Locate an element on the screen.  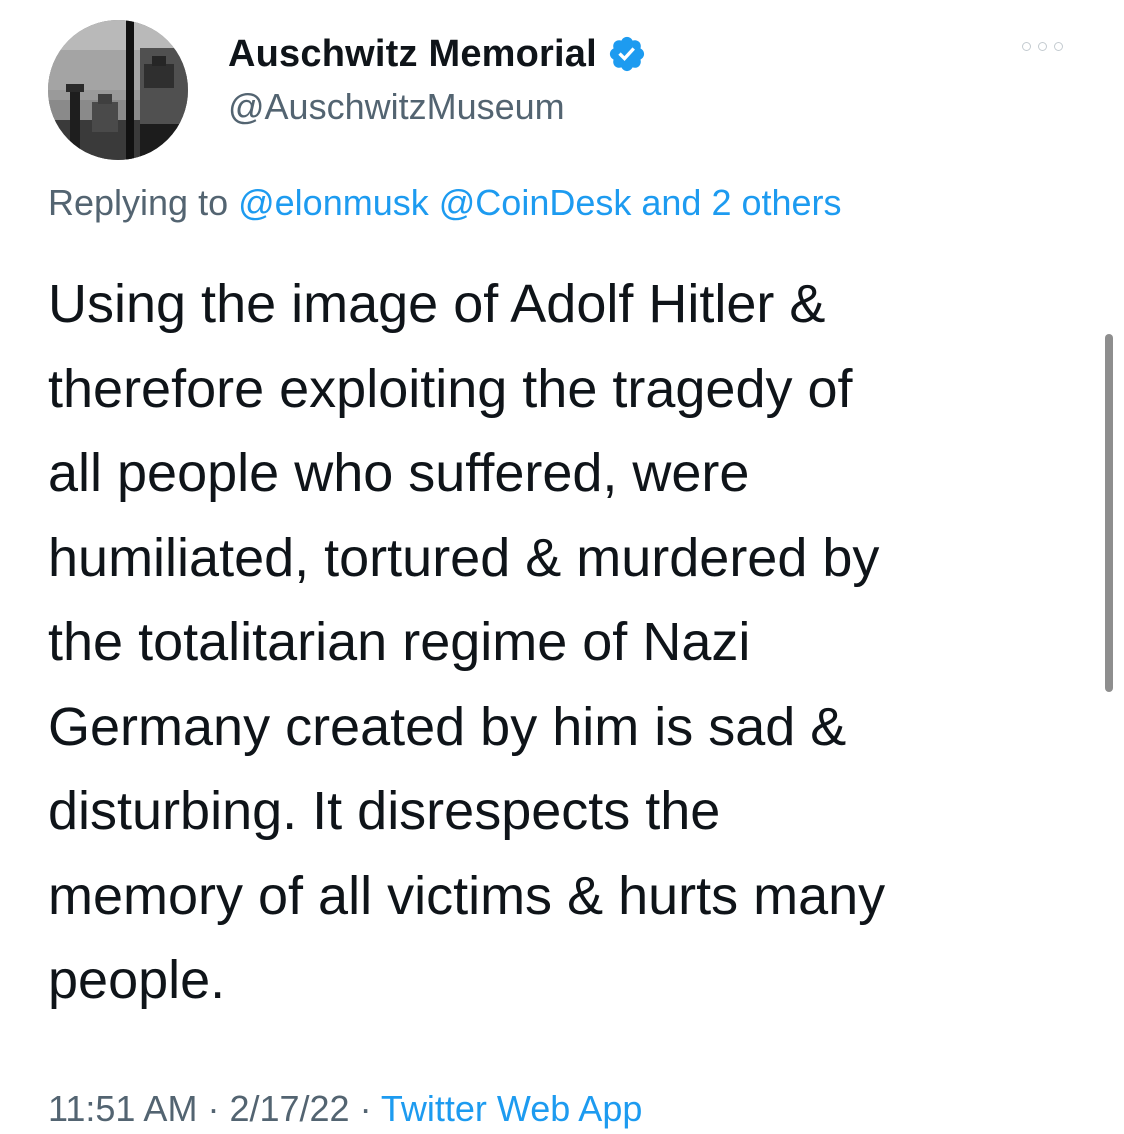
avatar is located at coordinates (118, 90).